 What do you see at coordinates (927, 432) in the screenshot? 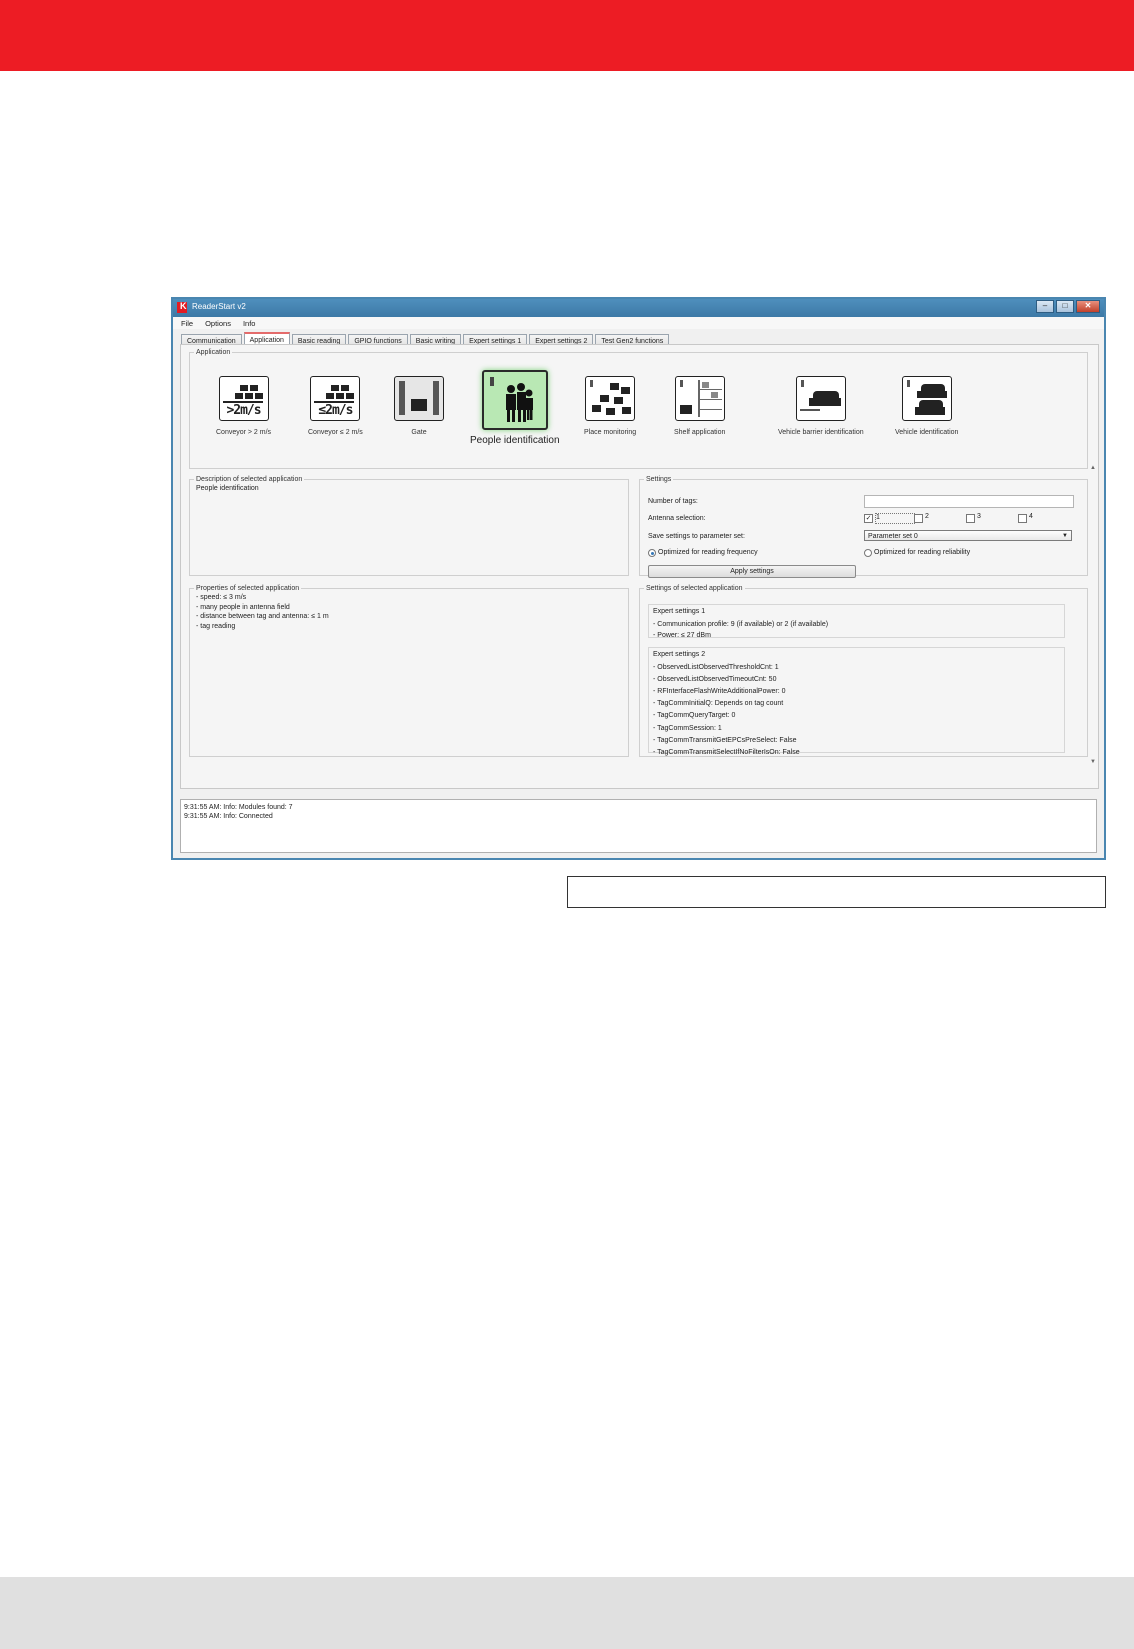
I see `app-label: Vehicle identification` at bounding box center [927, 432].